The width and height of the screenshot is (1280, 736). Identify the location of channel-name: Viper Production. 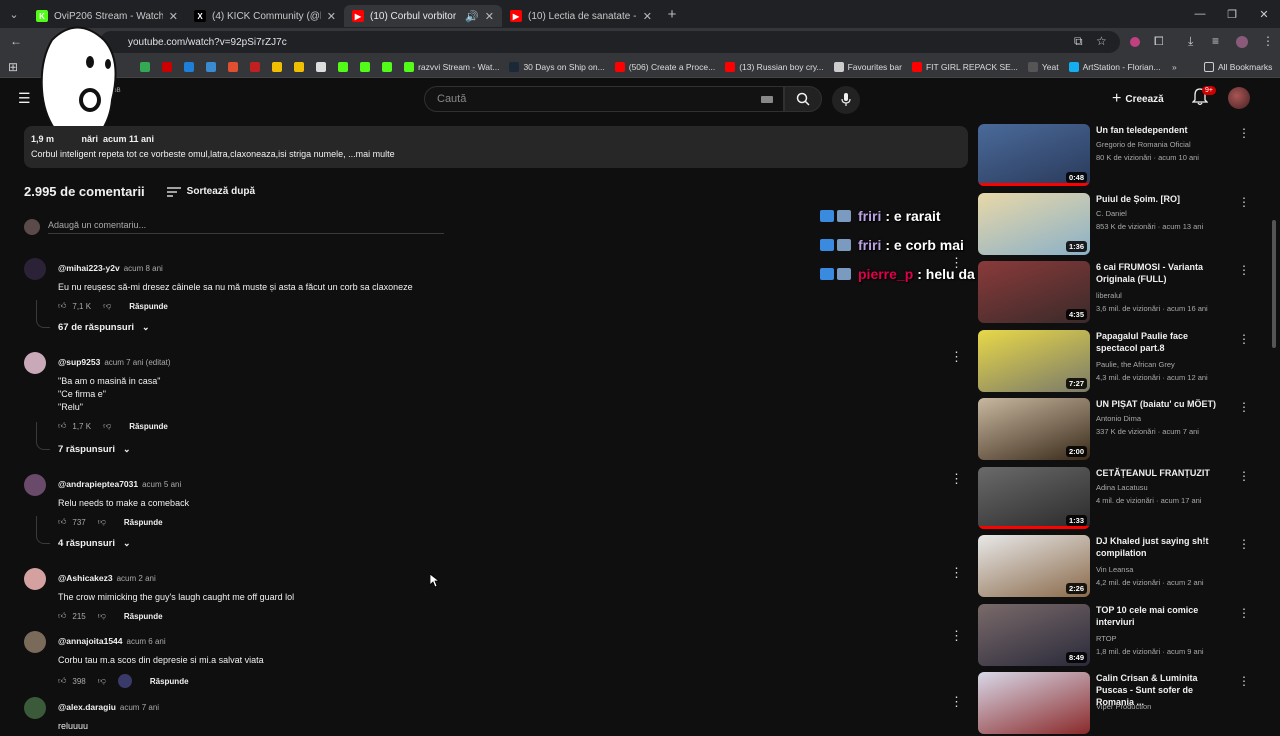
(1123, 706).